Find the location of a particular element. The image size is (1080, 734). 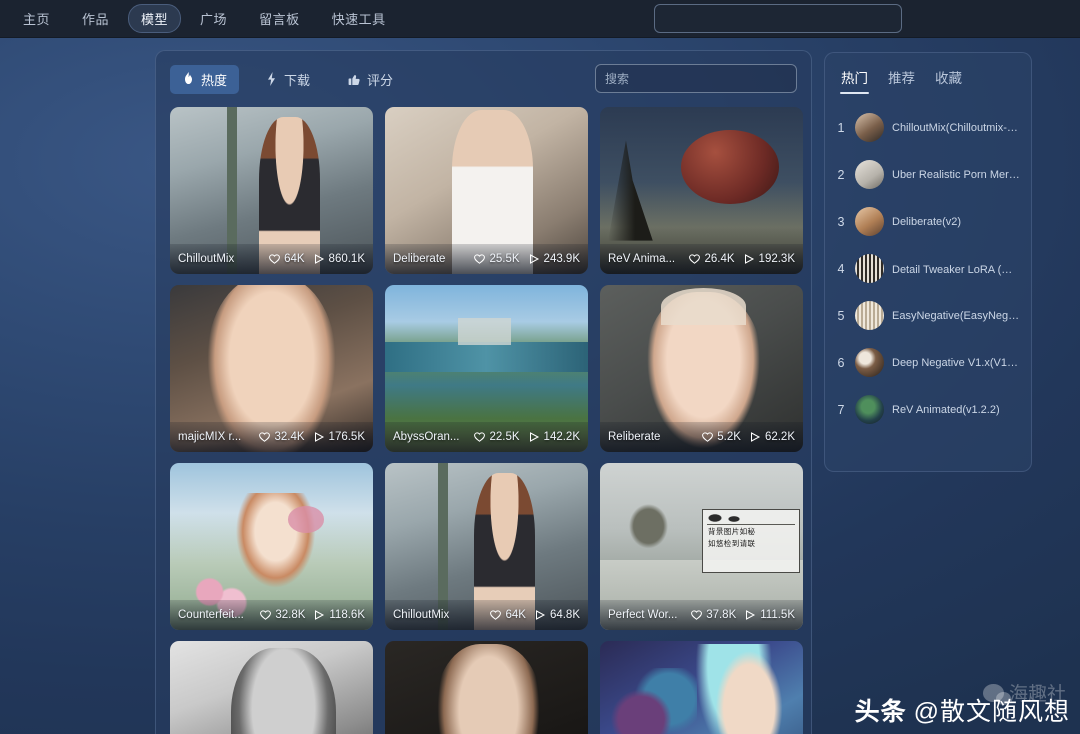

card-downloads-value: 111.5K is located at coordinates (777, 615).